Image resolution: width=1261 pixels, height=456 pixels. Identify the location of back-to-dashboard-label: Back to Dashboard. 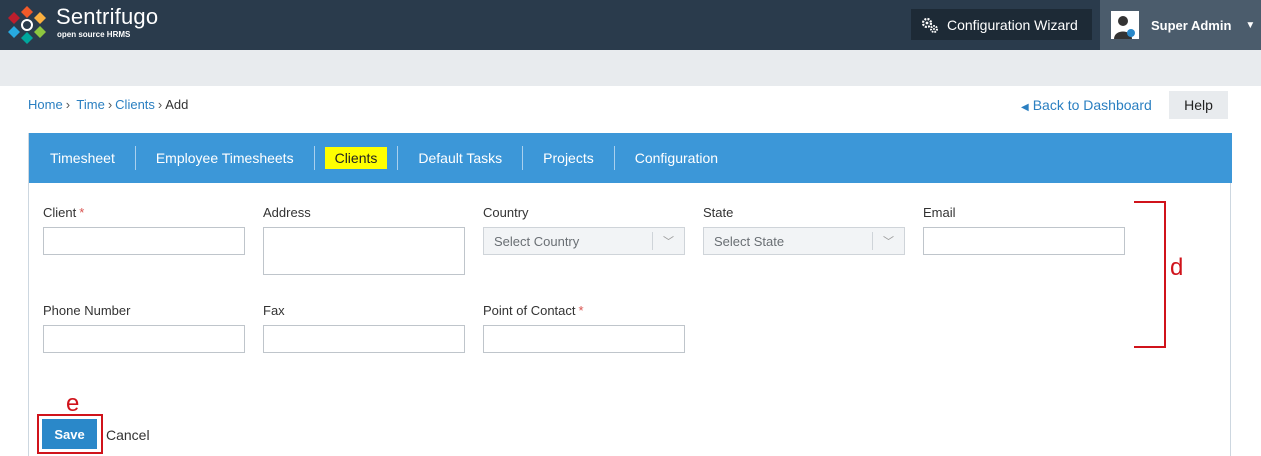
(1092, 105).